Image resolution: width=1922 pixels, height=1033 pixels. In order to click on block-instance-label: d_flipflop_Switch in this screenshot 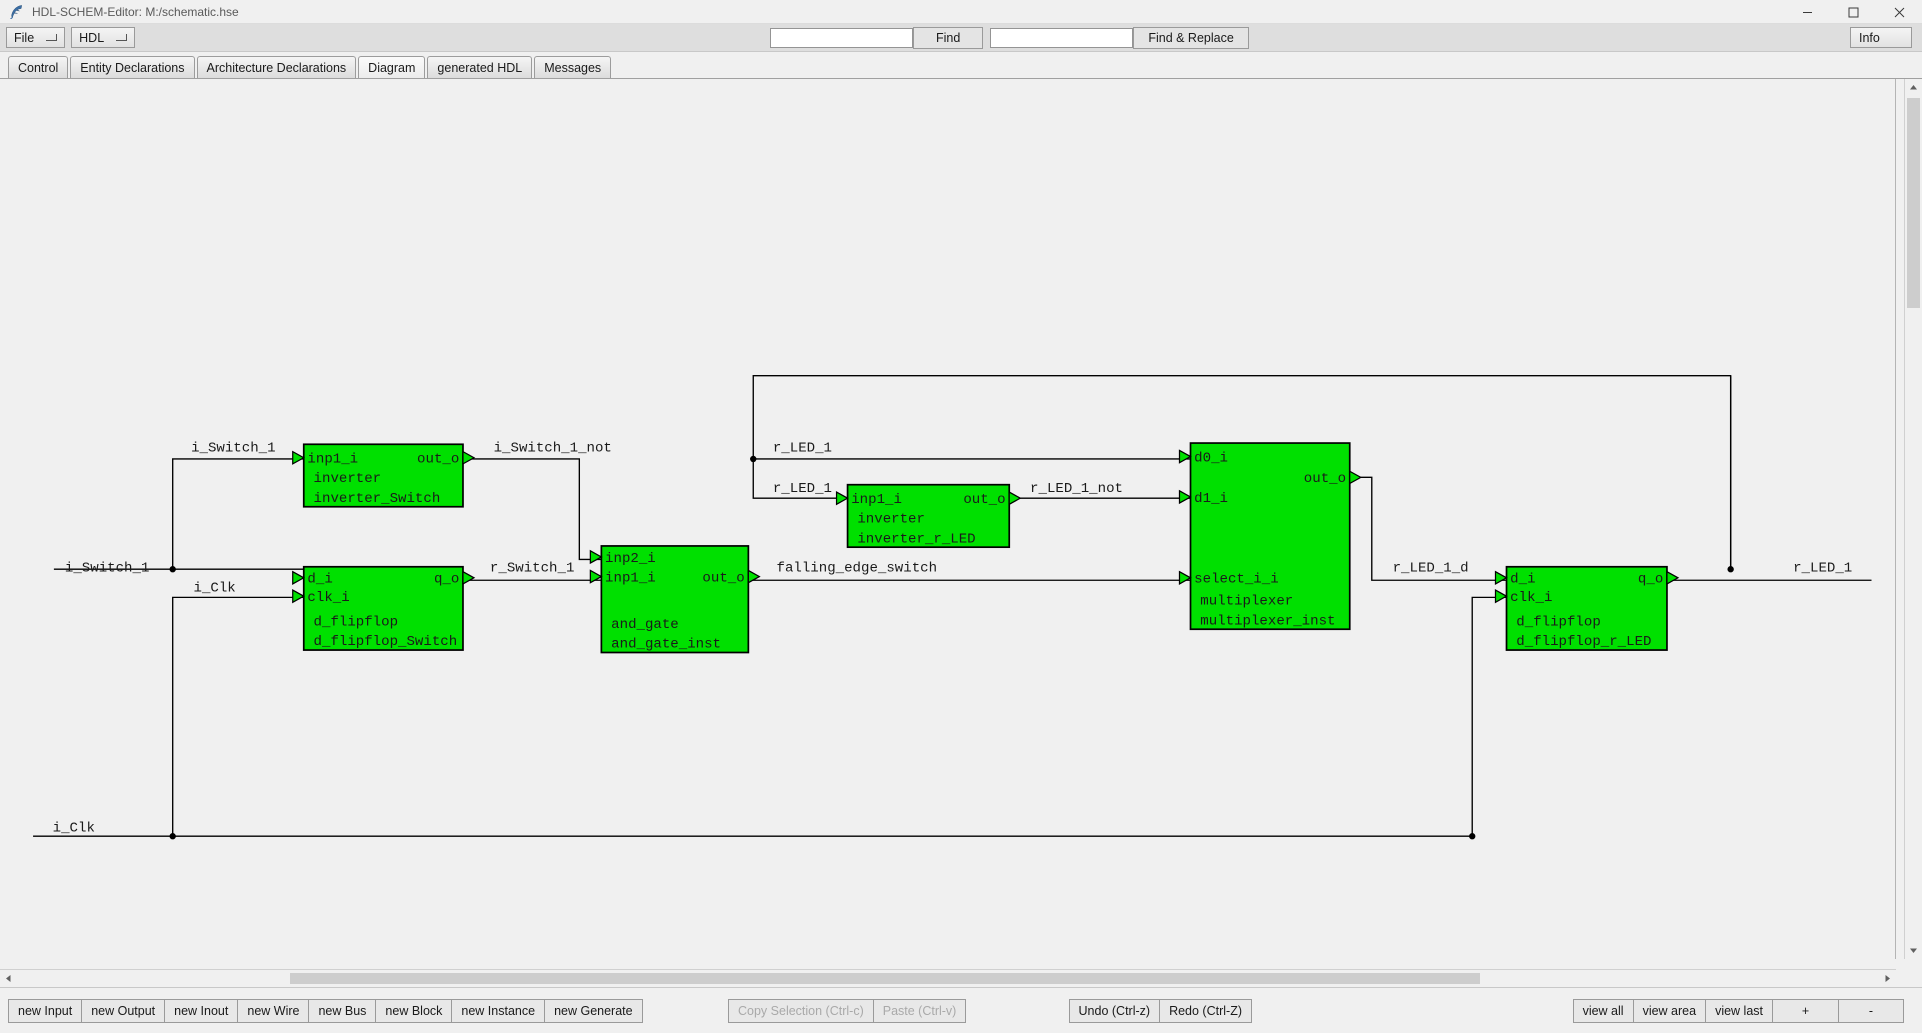, I will do `click(386, 642)`.